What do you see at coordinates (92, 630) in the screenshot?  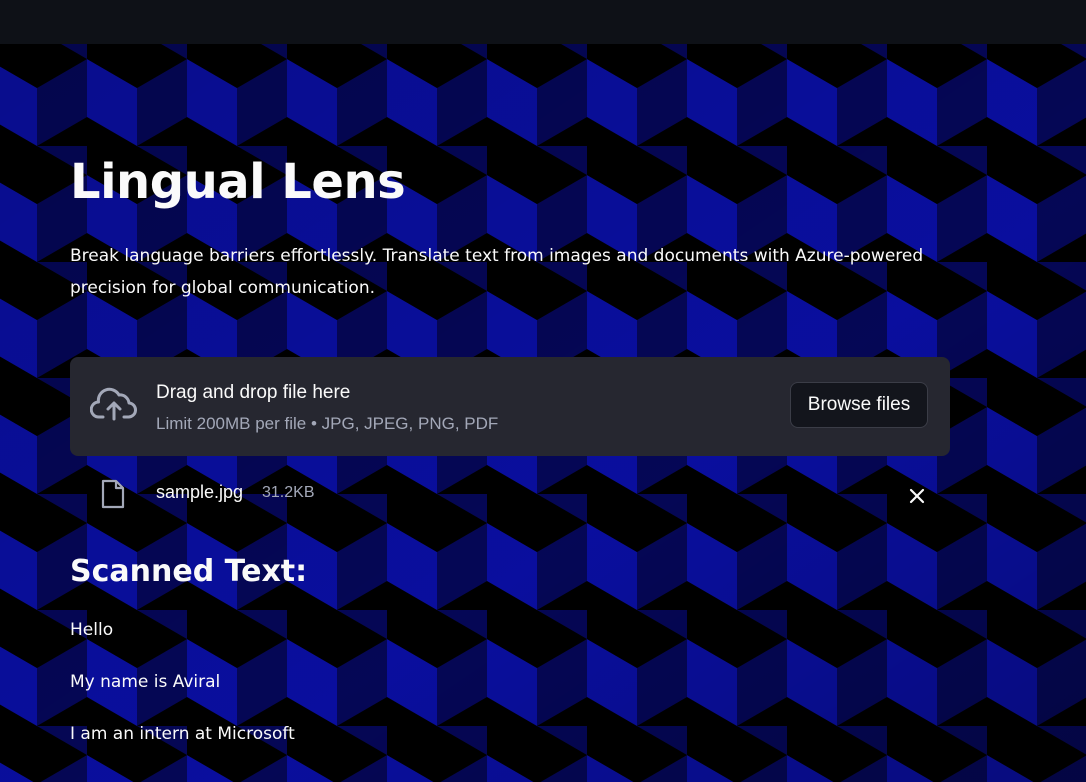 I see `scanned-text-line: Hello` at bounding box center [92, 630].